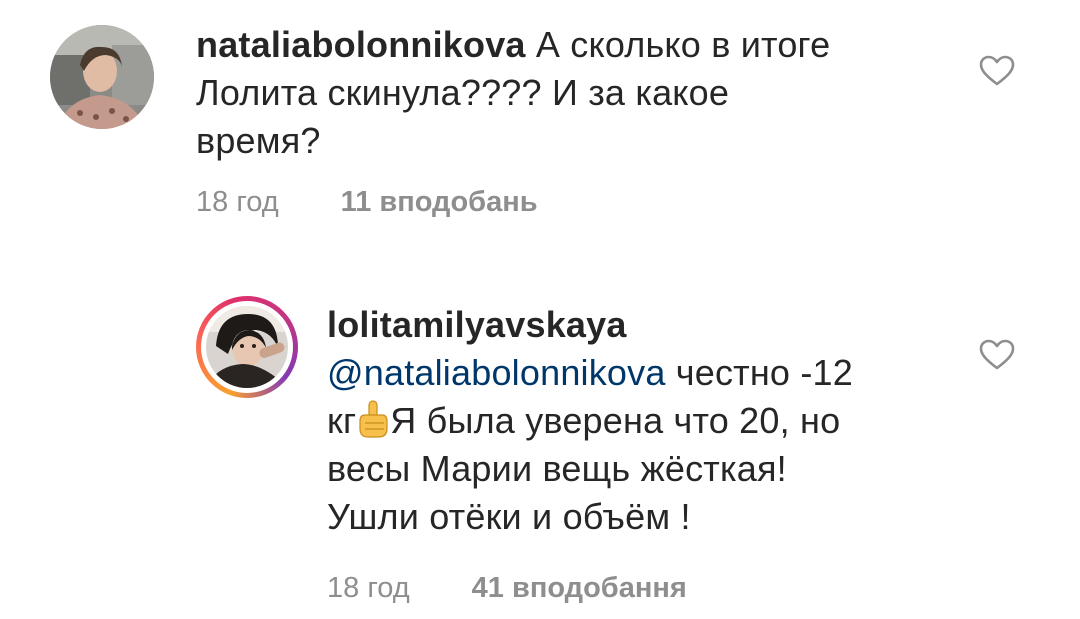 The height and width of the screenshot is (619, 1080). I want to click on likes-count: 41 вподобання, so click(579, 588).